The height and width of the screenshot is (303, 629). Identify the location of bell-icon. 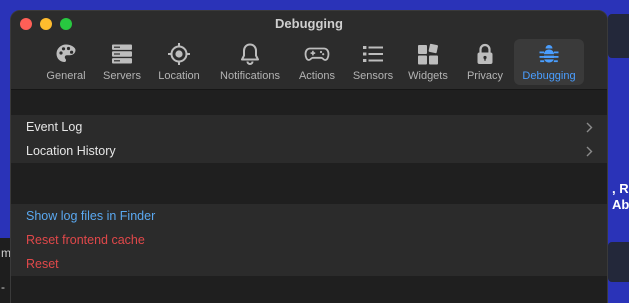
(250, 54).